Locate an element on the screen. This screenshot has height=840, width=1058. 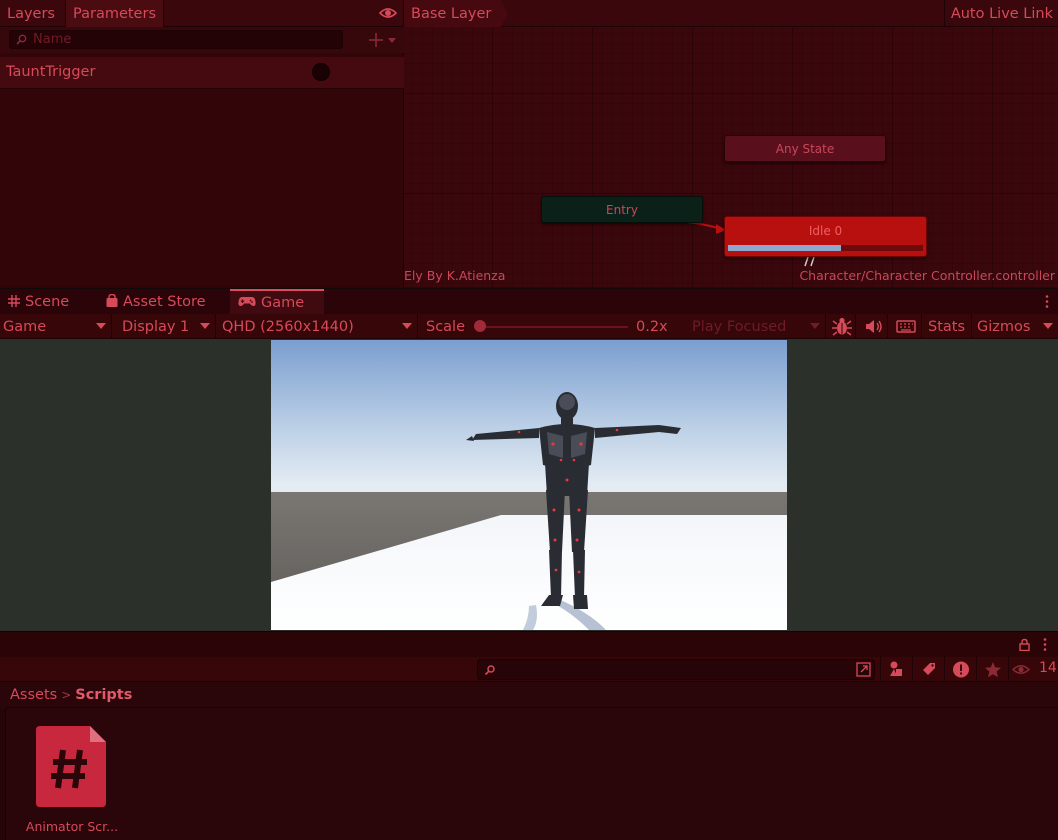
keyboard-icon is located at coordinates (906, 326).